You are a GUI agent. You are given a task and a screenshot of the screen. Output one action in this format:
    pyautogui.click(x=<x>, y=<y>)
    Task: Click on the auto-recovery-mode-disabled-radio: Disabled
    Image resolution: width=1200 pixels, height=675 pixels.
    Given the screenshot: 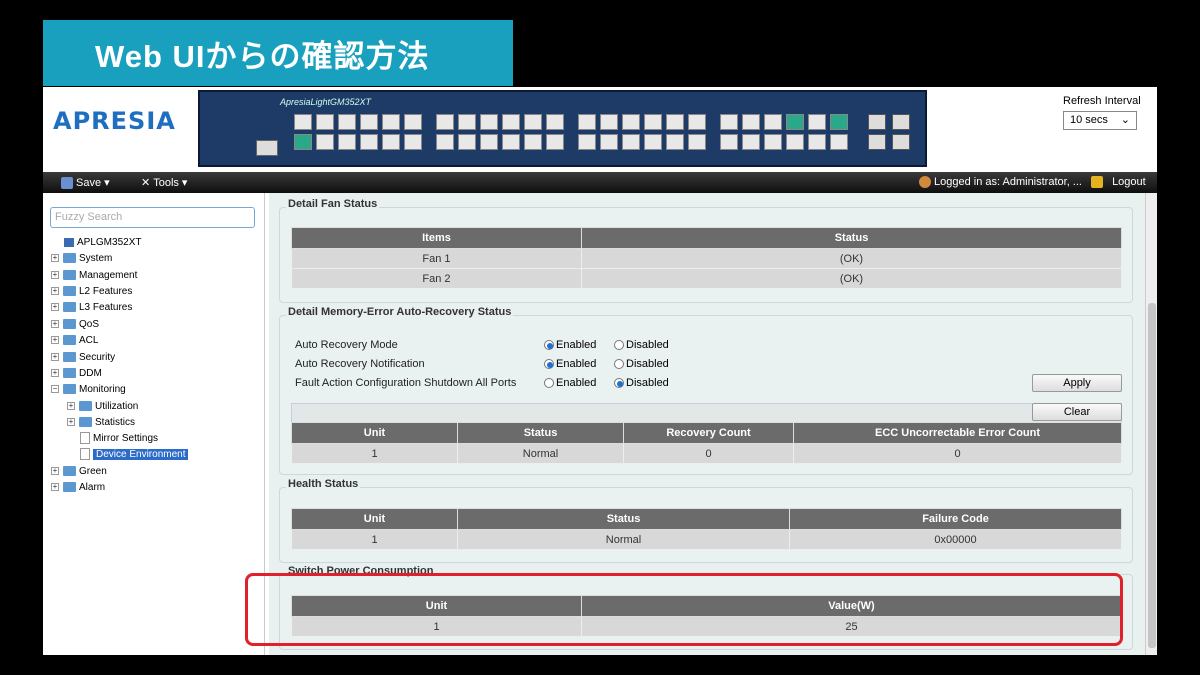 What is the action you would take?
    pyautogui.click(x=641, y=345)
    